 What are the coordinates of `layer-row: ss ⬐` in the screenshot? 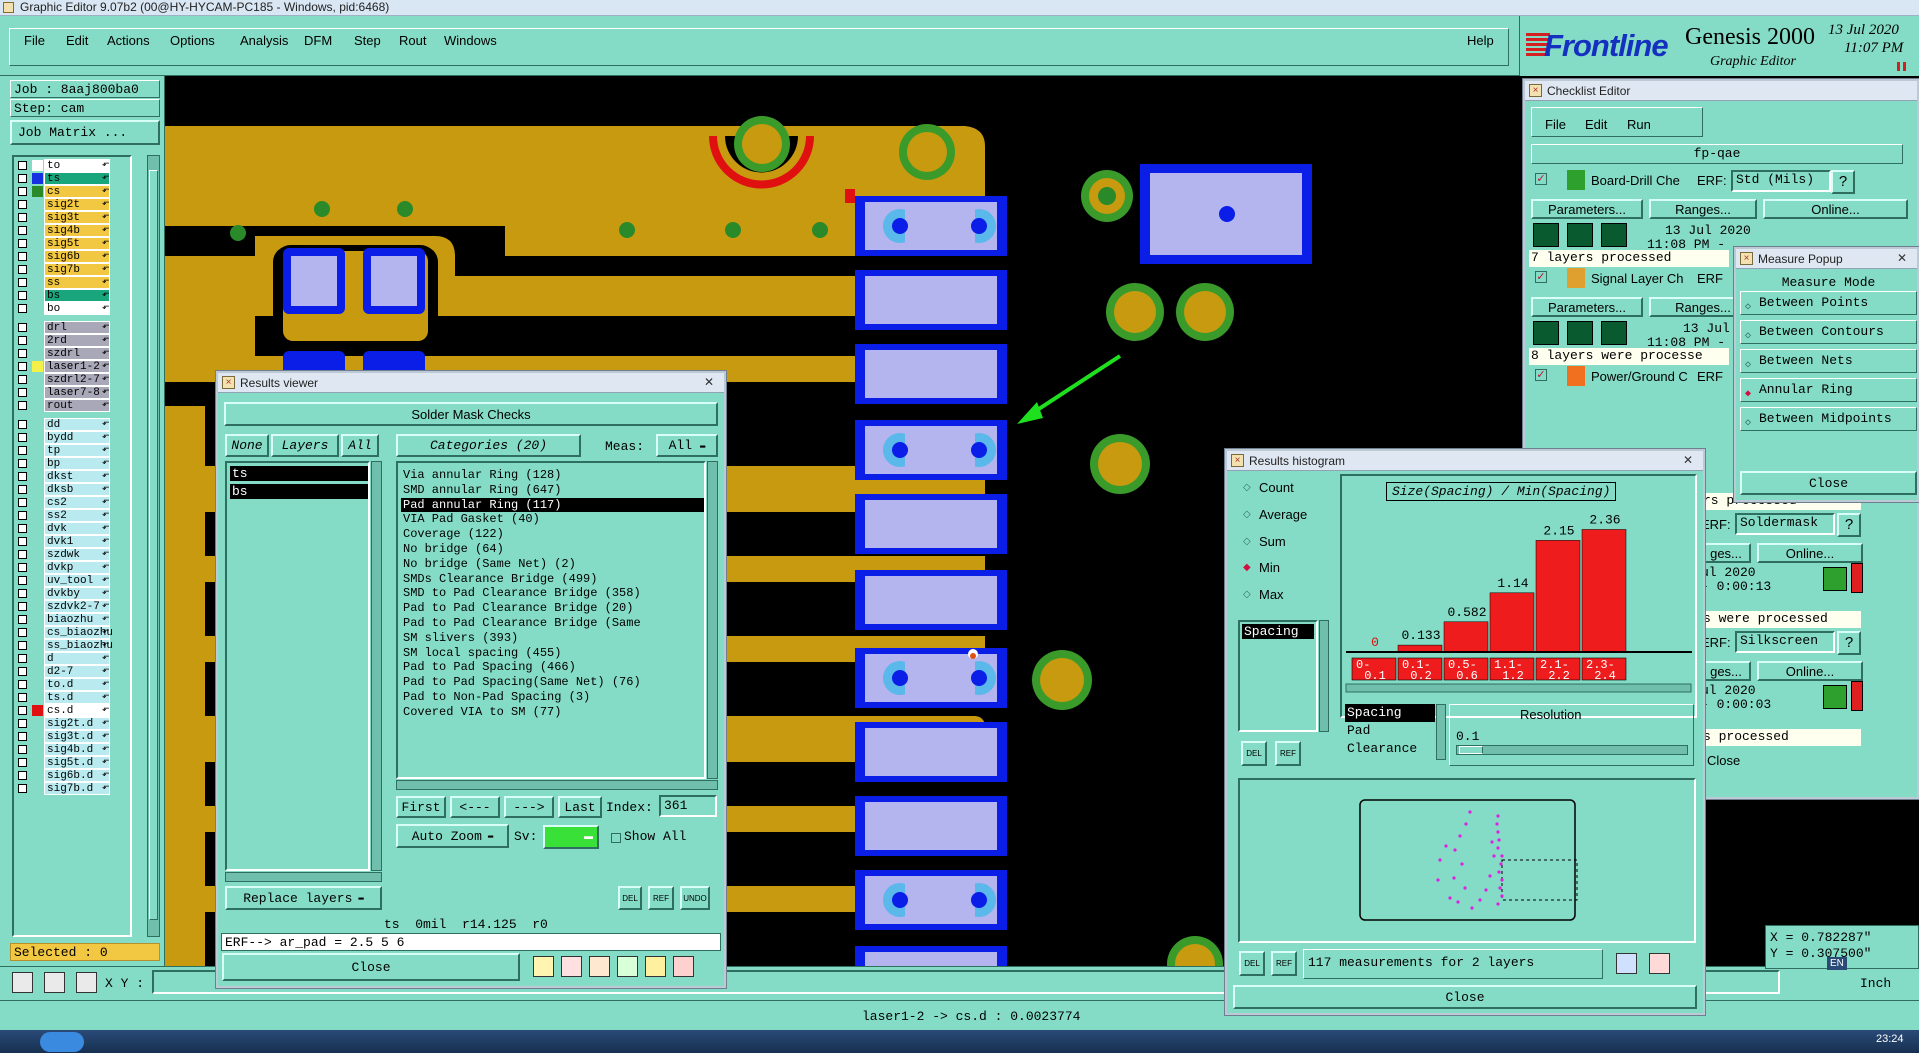 It's located at (72, 282).